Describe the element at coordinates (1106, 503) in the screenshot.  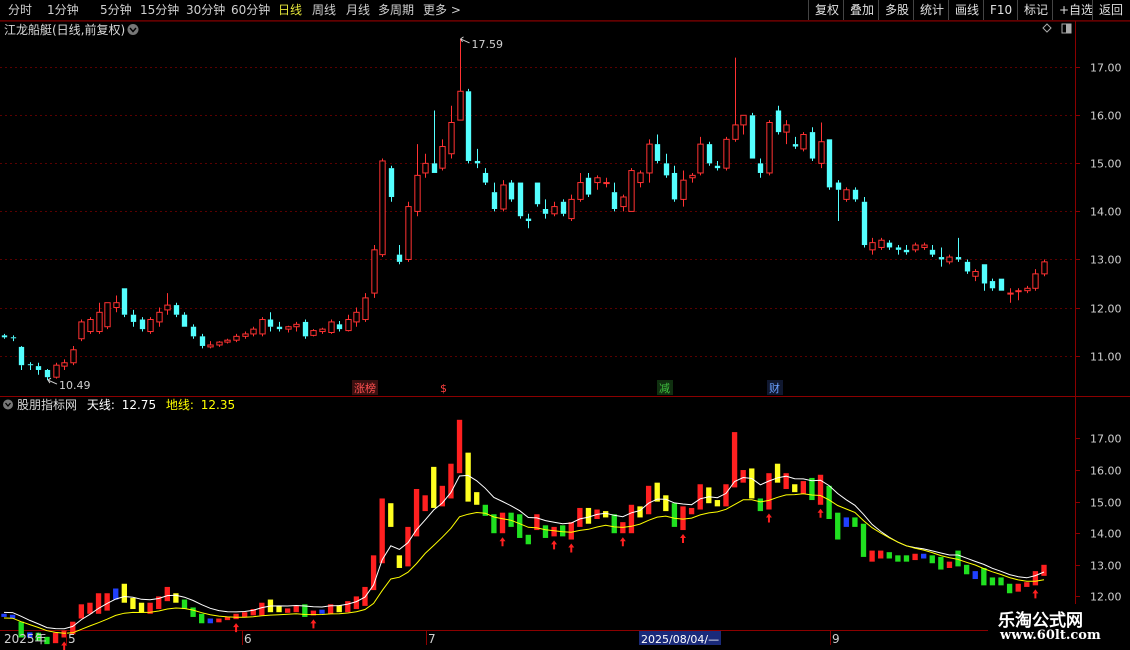
I see `indicator-tick-label: 15.00` at that location.